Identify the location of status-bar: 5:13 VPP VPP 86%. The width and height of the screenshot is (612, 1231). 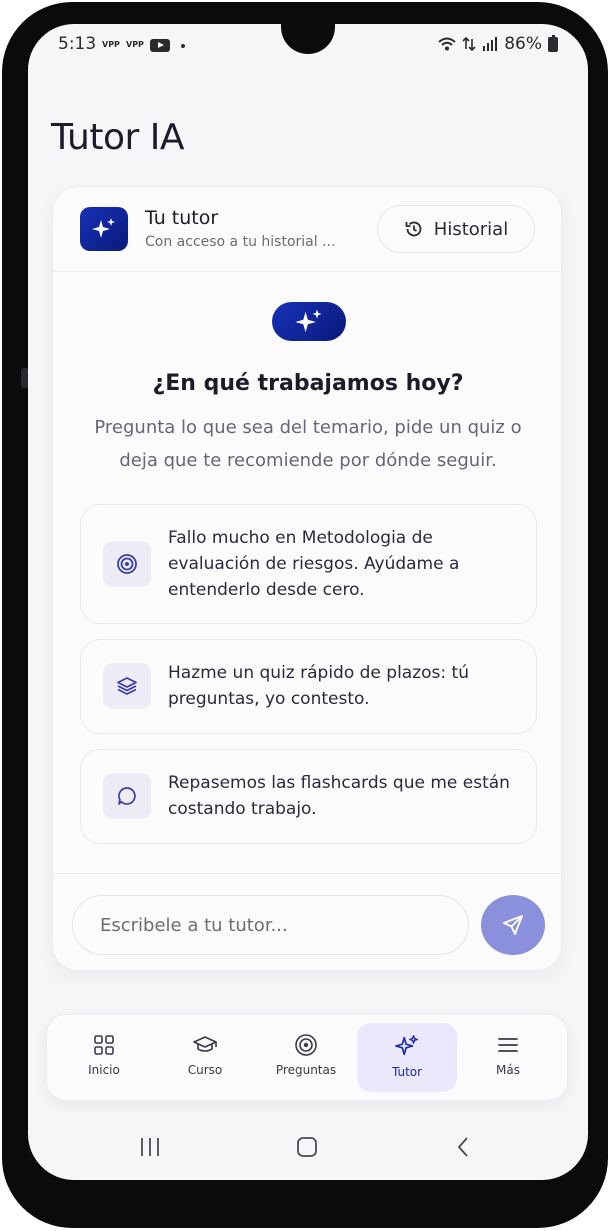
(308, 46).